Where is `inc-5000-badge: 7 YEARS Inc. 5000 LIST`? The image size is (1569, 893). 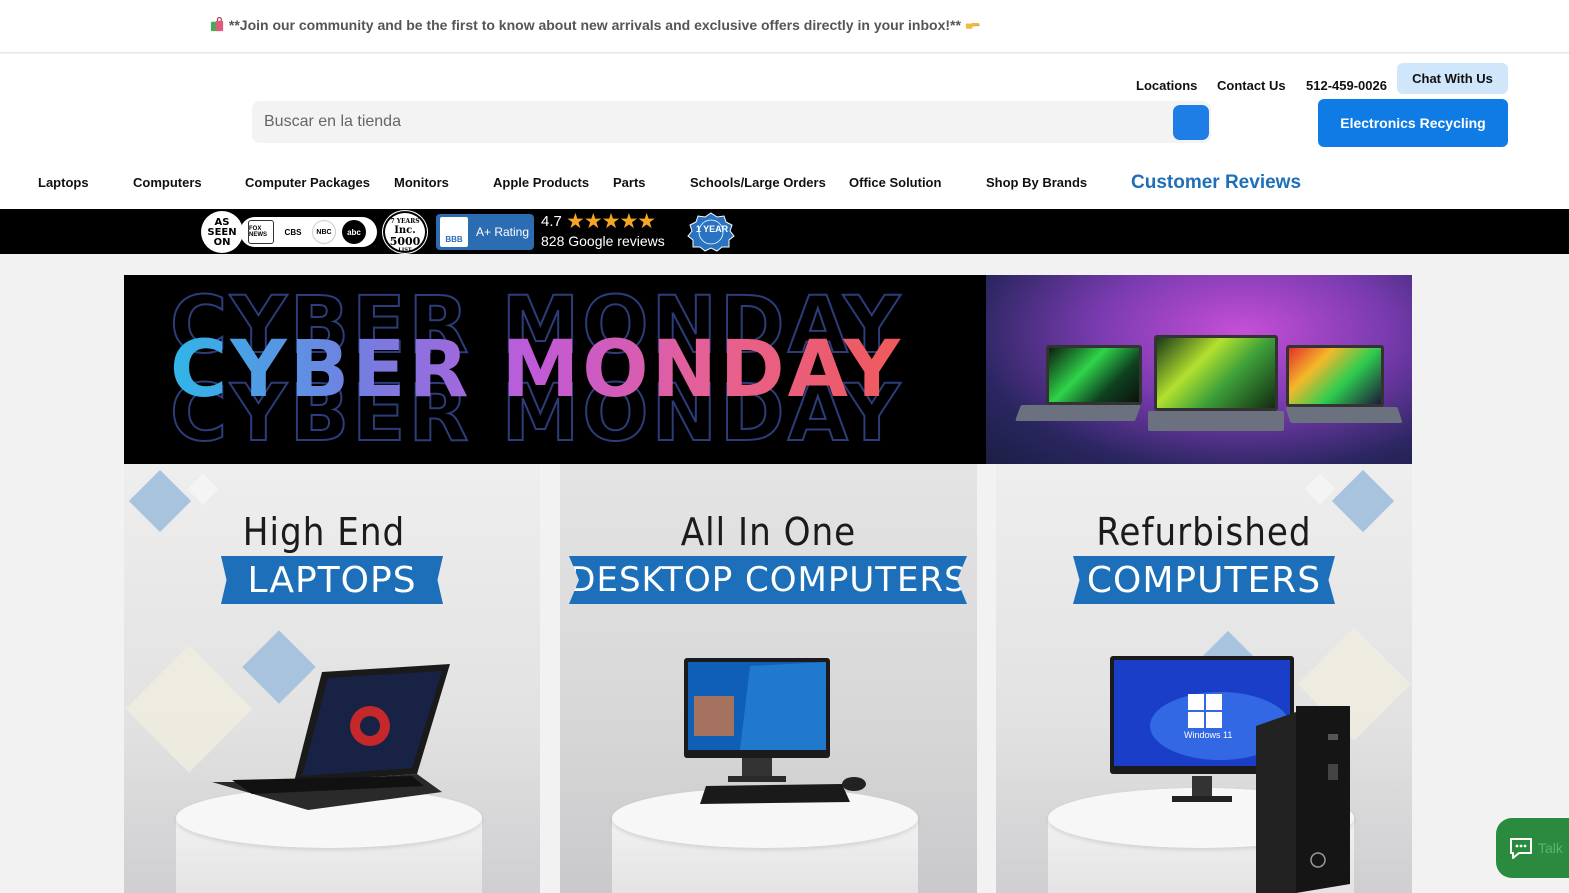 inc-5000-badge: 7 YEARS Inc. 5000 LIST is located at coordinates (405, 232).